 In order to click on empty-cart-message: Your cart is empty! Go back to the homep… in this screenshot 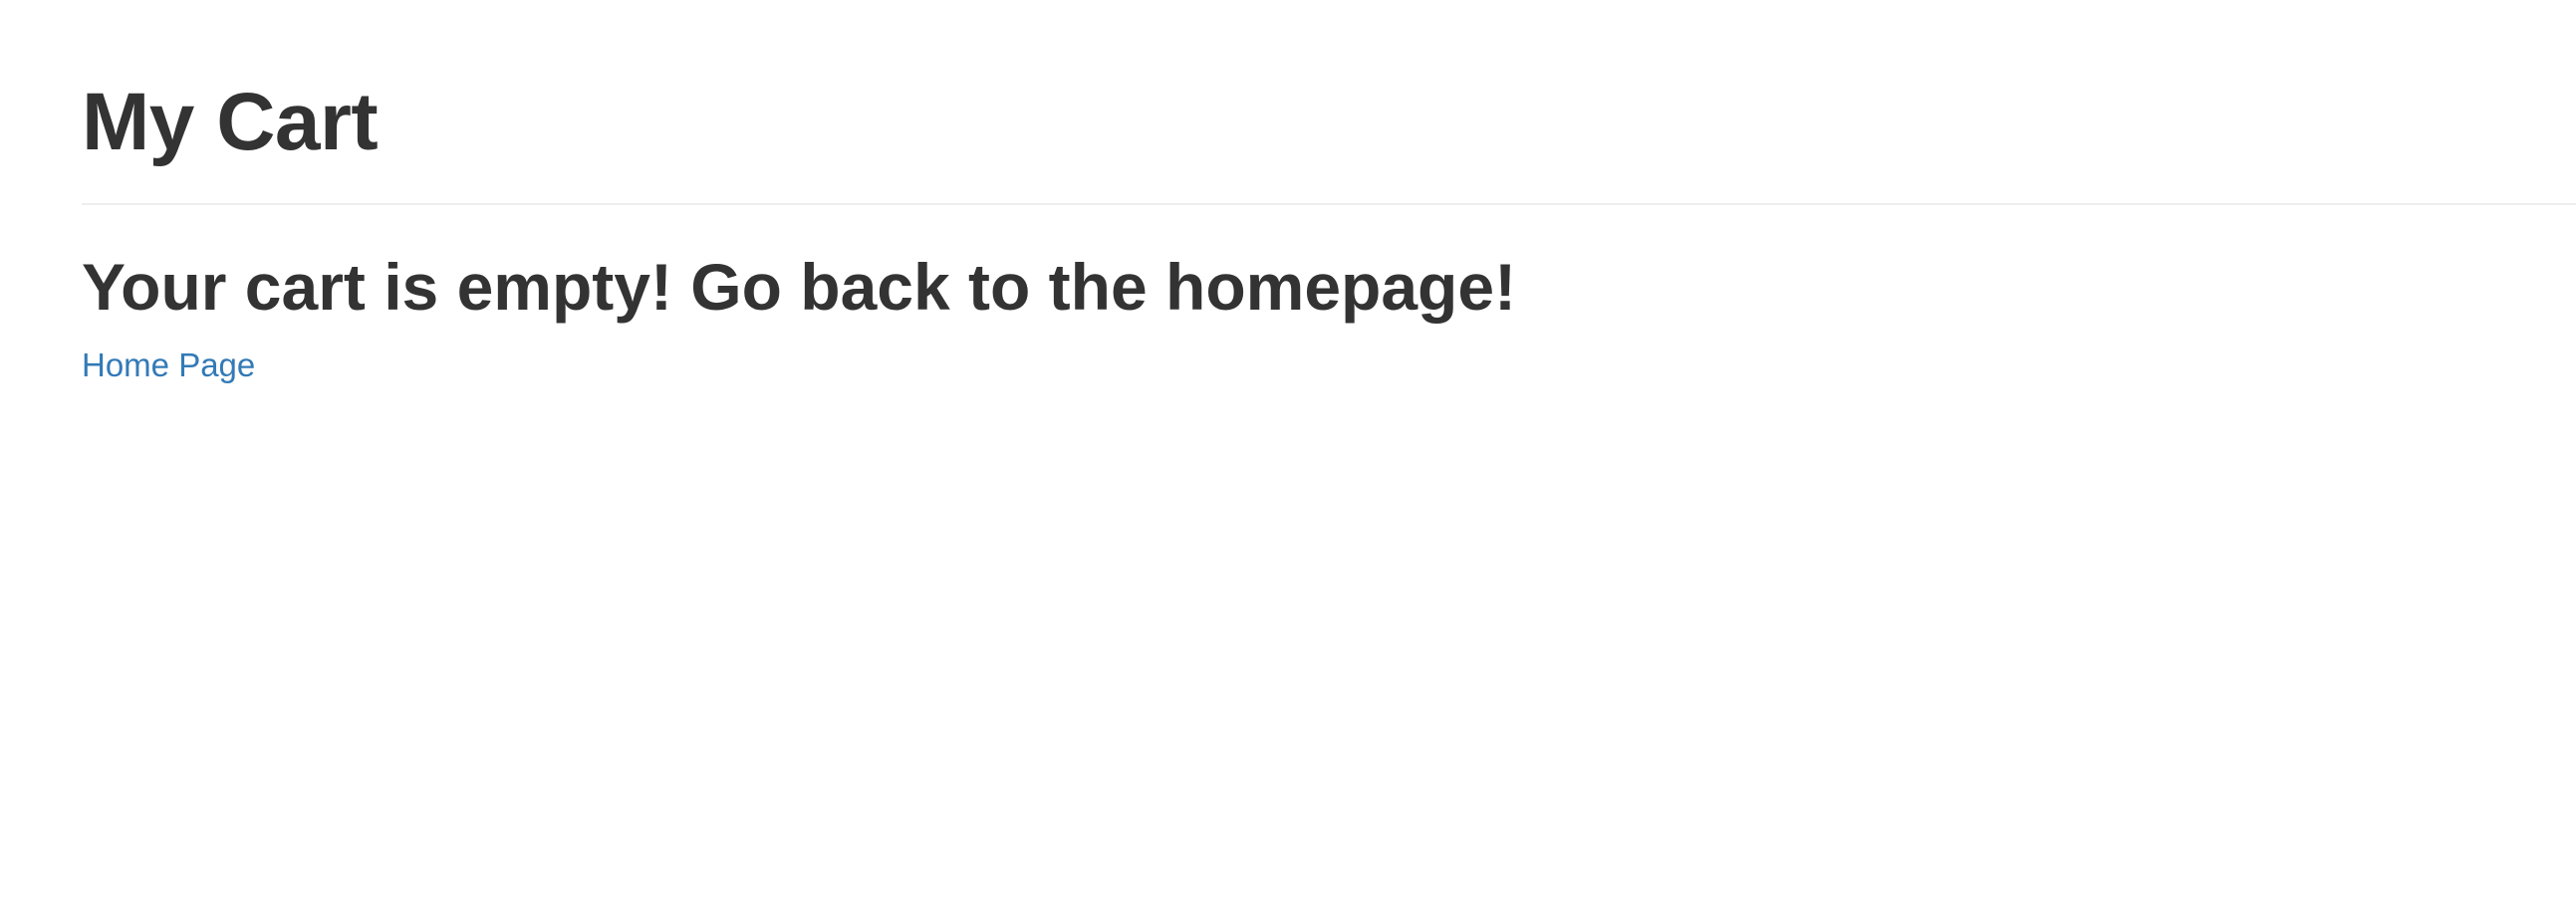, I will do `click(799, 287)`.